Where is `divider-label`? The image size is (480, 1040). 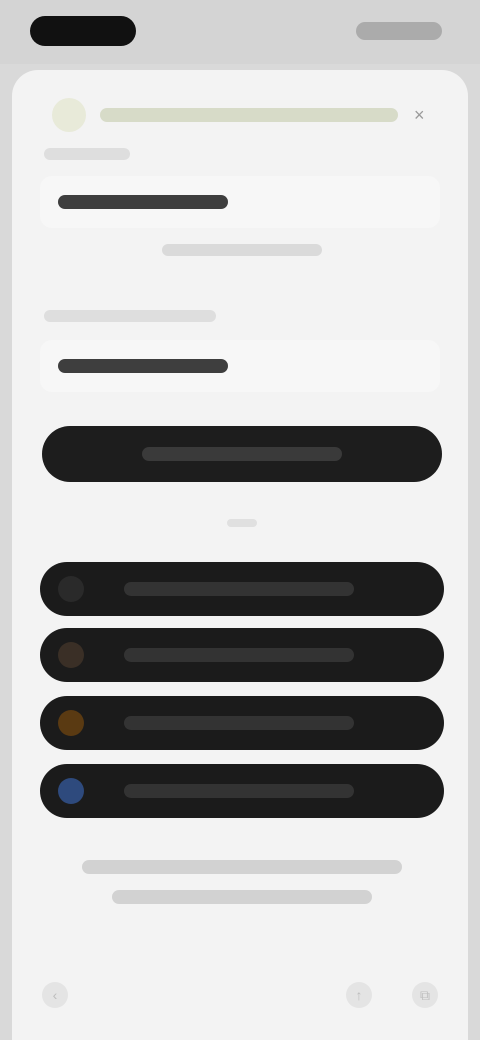 divider-label is located at coordinates (242, 523).